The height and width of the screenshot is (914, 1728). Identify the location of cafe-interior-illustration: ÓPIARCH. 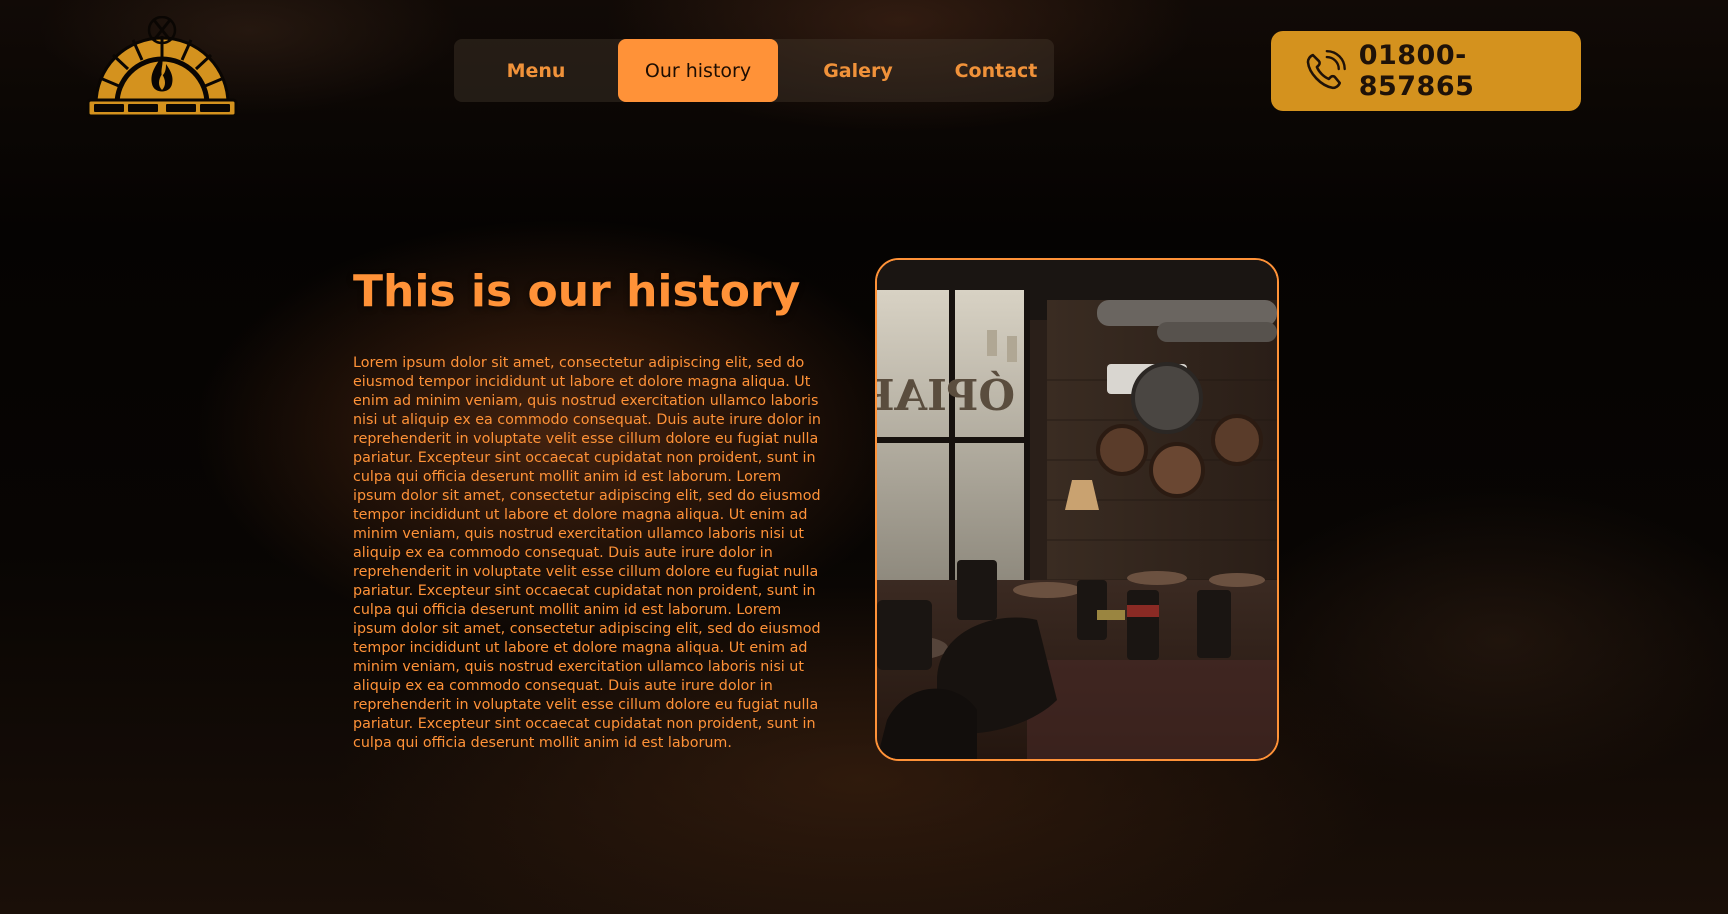
(1077, 509).